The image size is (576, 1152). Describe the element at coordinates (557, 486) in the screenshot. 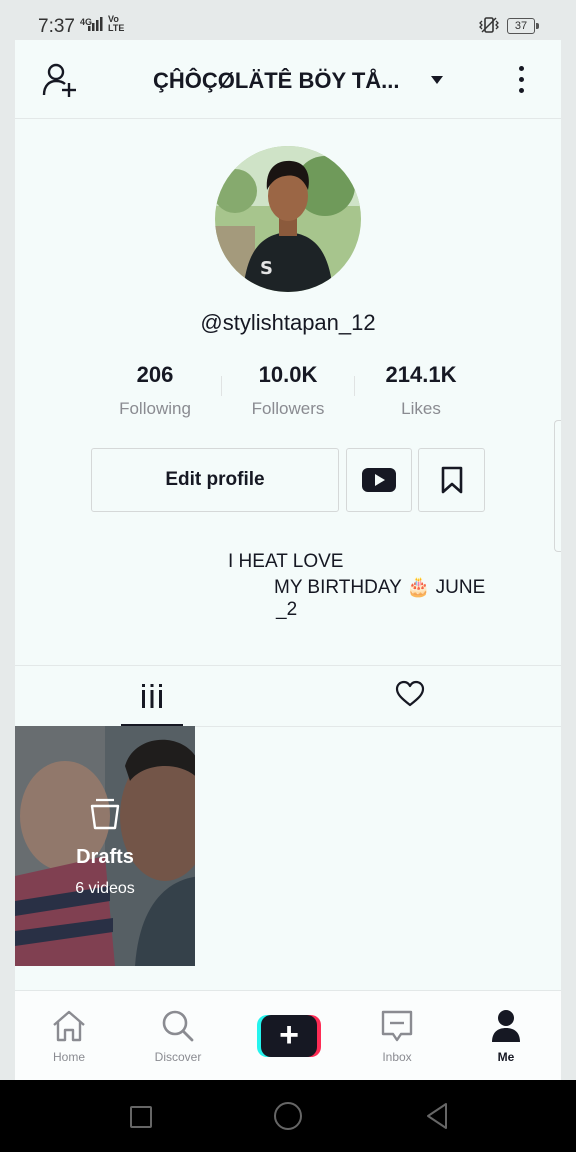

I see `scroll-handle` at that location.